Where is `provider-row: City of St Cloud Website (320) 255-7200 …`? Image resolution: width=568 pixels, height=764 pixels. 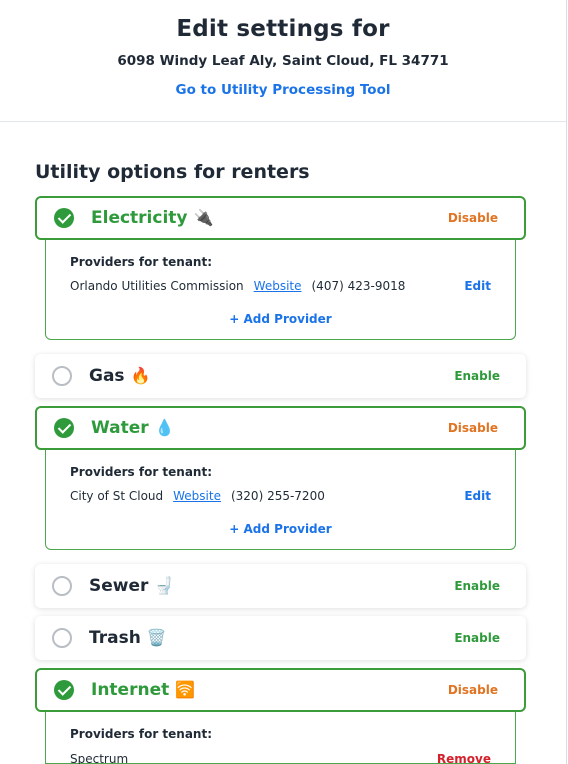 provider-row: City of St Cloud Website (320) 255-7200 … is located at coordinates (280, 496).